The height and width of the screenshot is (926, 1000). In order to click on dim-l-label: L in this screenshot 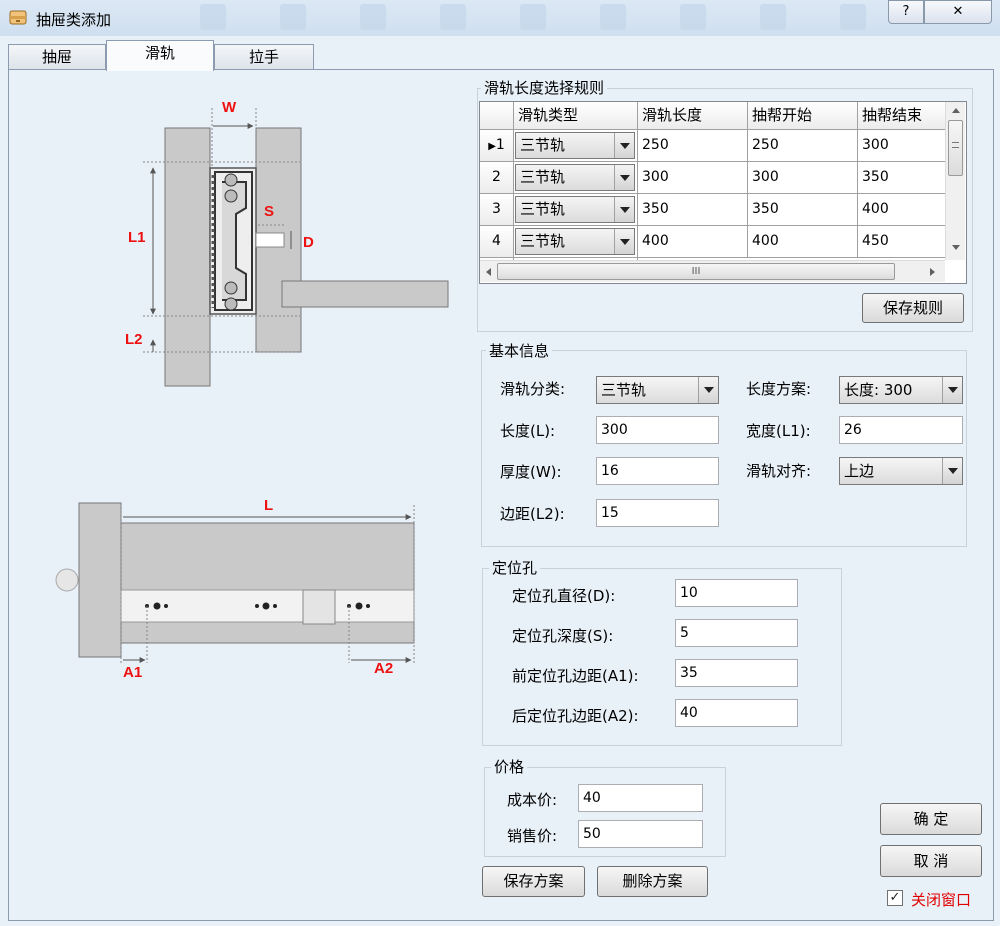, I will do `click(268, 505)`.